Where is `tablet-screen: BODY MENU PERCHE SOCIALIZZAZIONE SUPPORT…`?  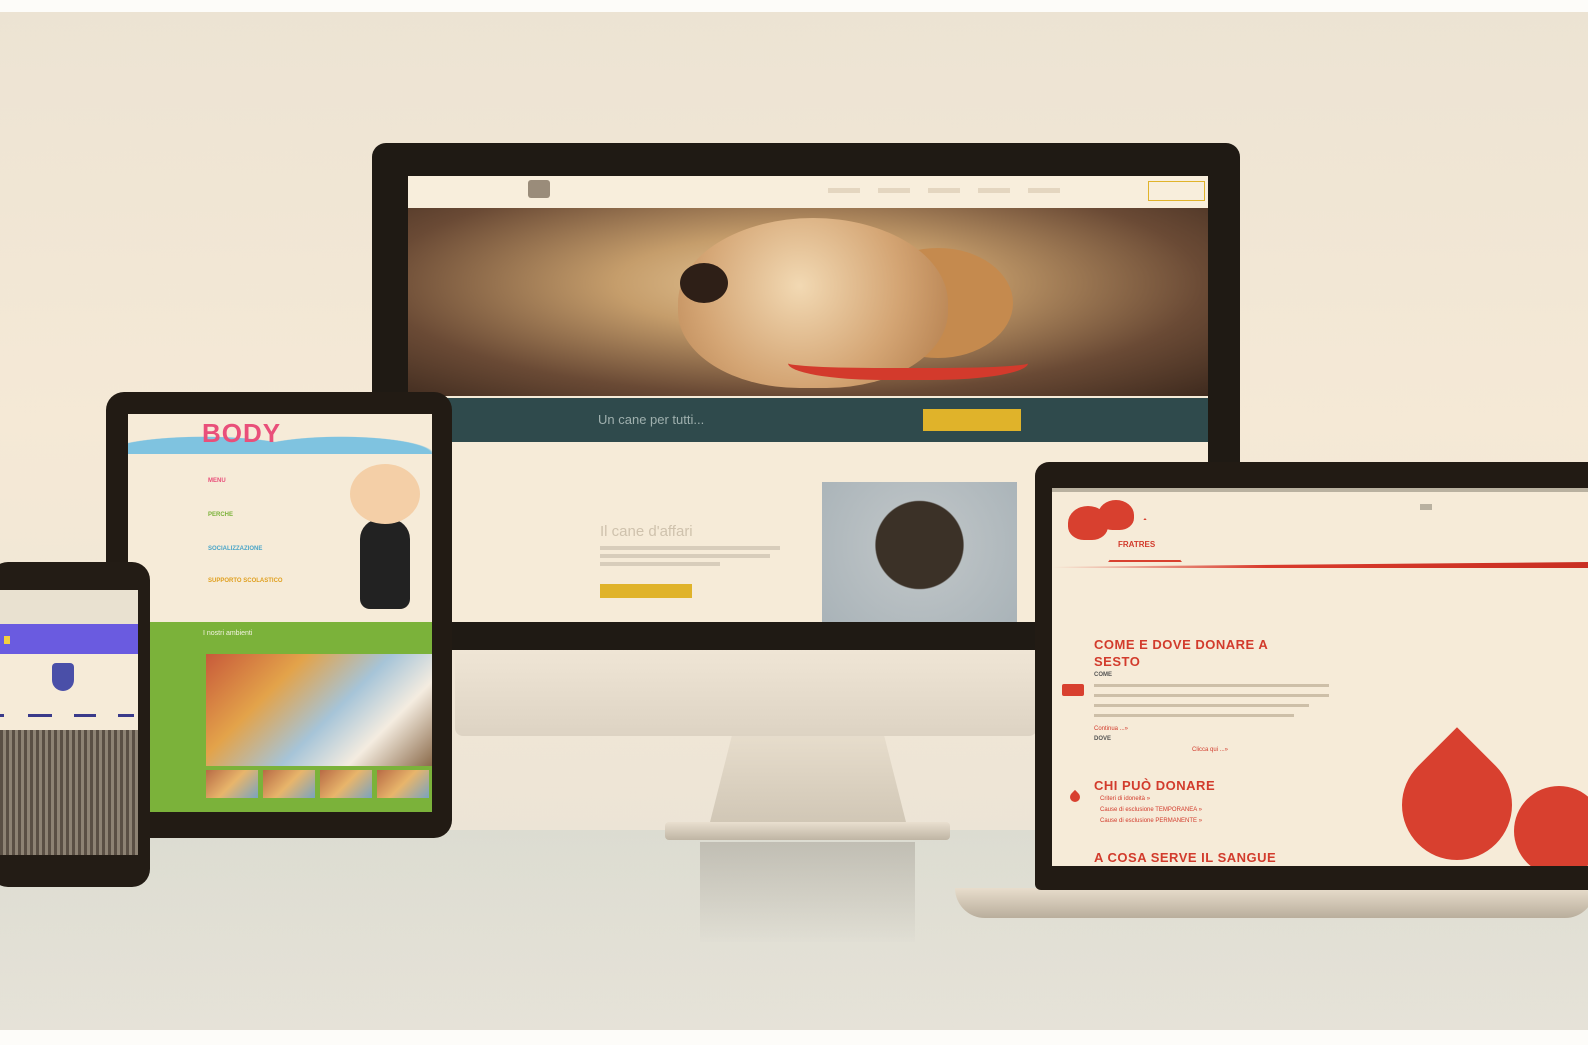
tablet-screen: BODY MENU PERCHE SOCIALIZZAZIONE SUPPORT… is located at coordinates (280, 613).